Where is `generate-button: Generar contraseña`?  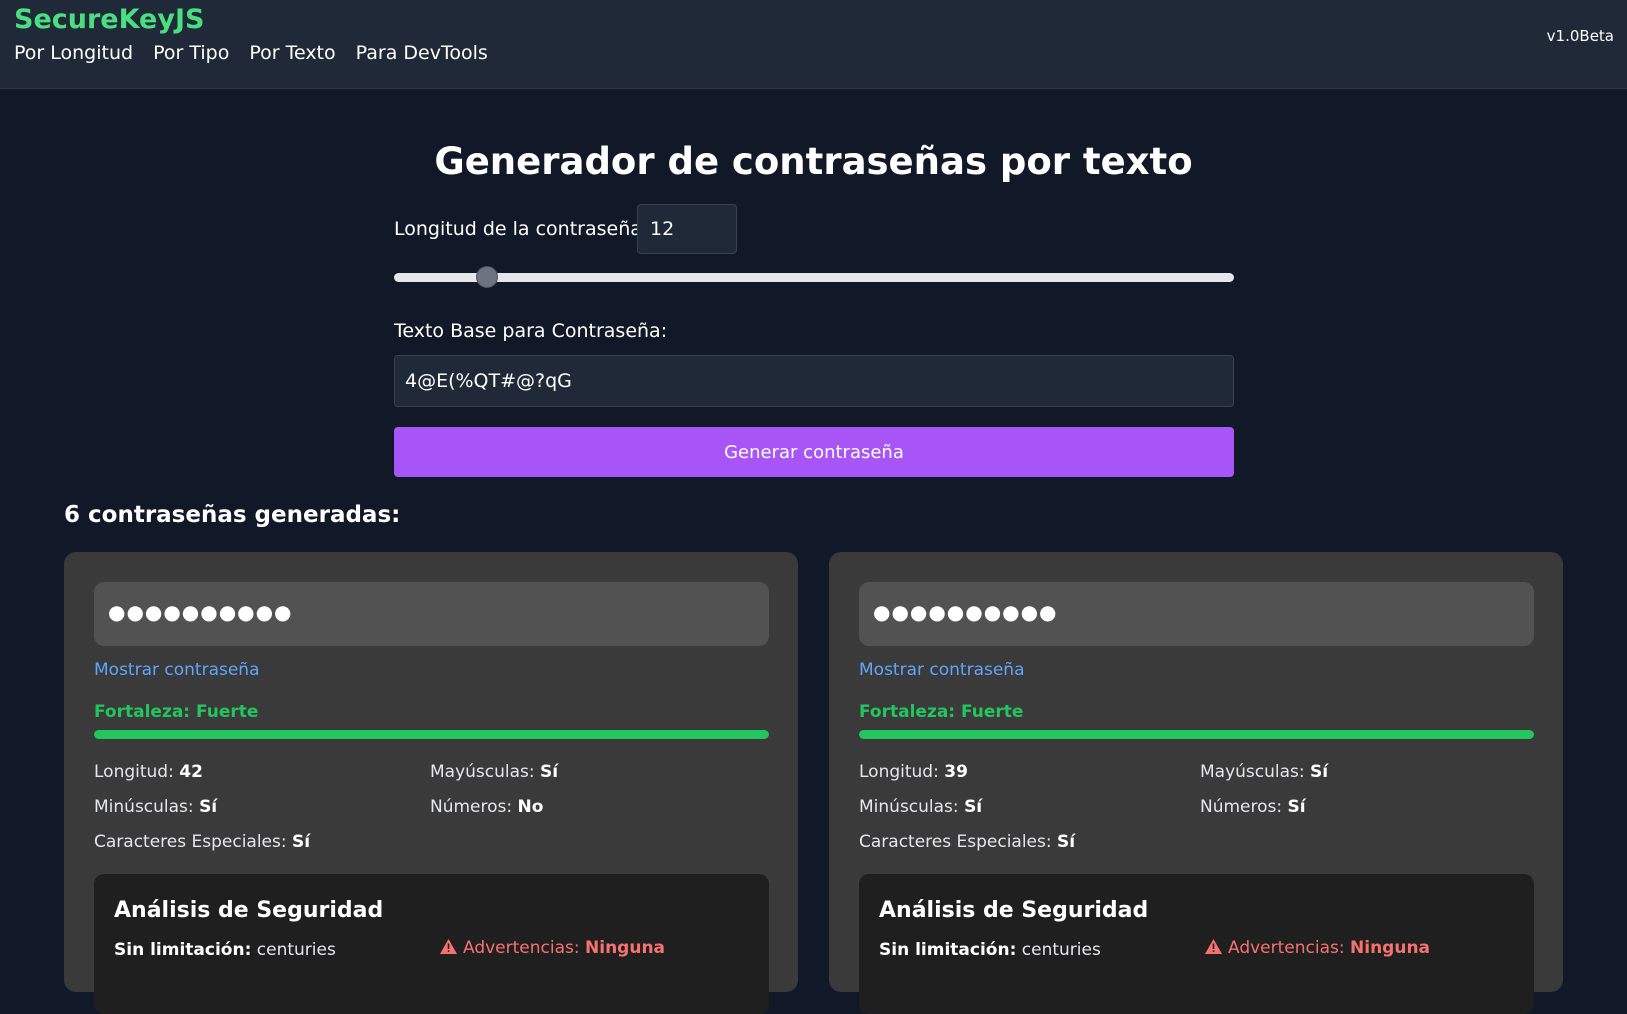
generate-button: Generar contraseña is located at coordinates (814, 452).